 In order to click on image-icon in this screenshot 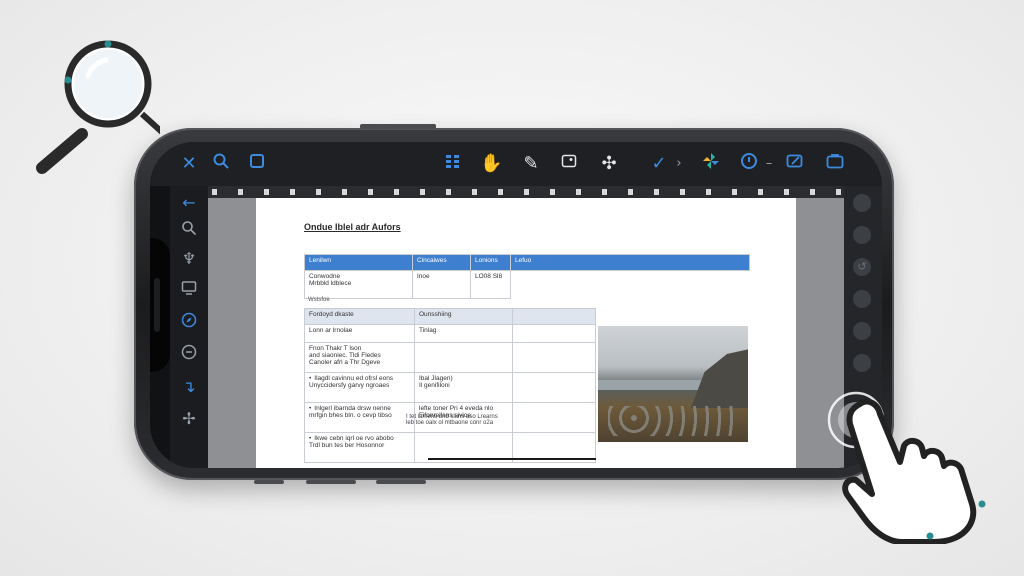, I will do `click(569, 164)`.